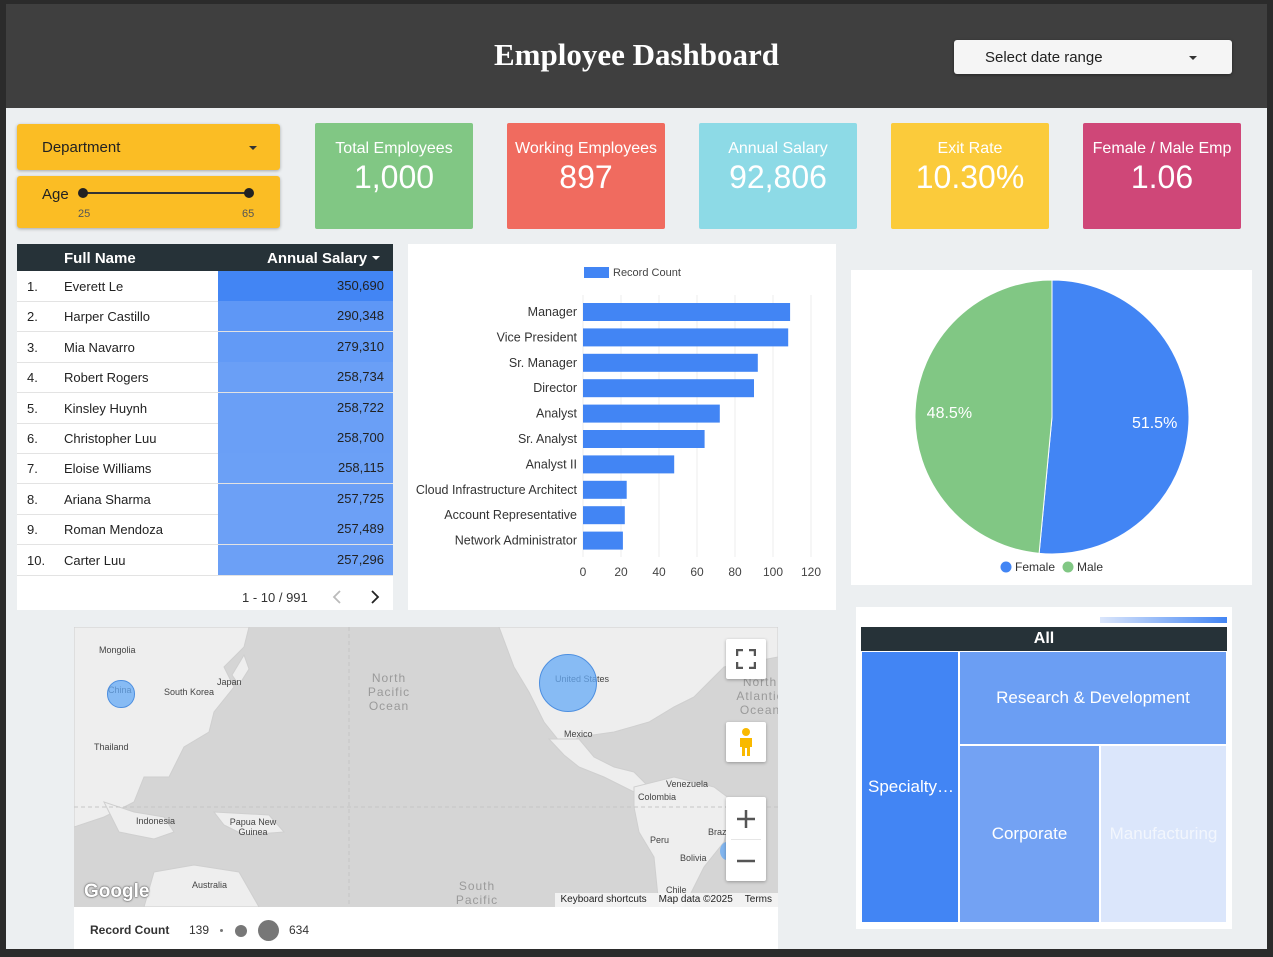 This screenshot has height=957, width=1273. I want to click on row-number: 7., so click(32, 469).